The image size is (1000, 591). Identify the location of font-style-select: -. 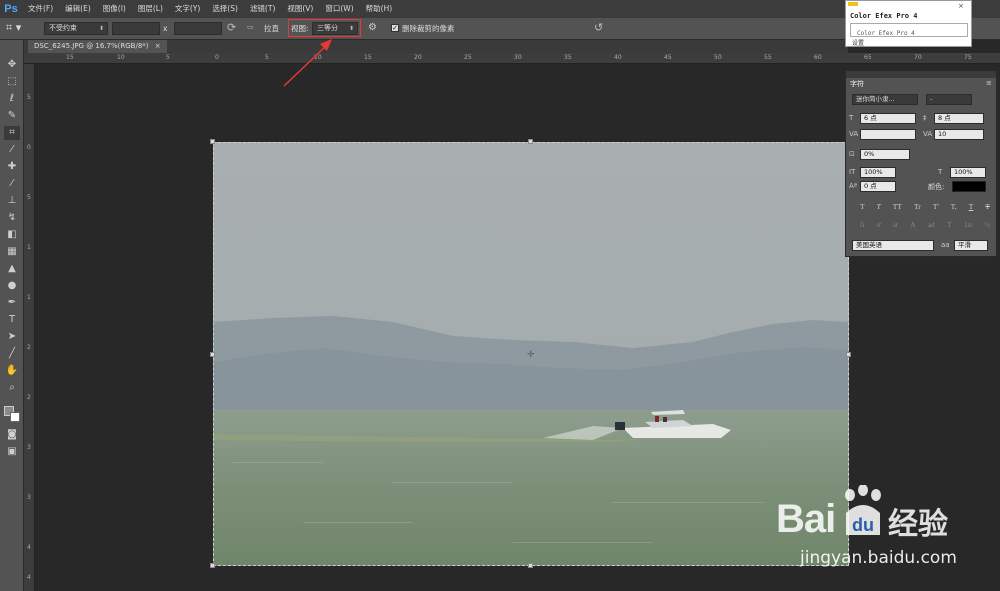
(949, 99).